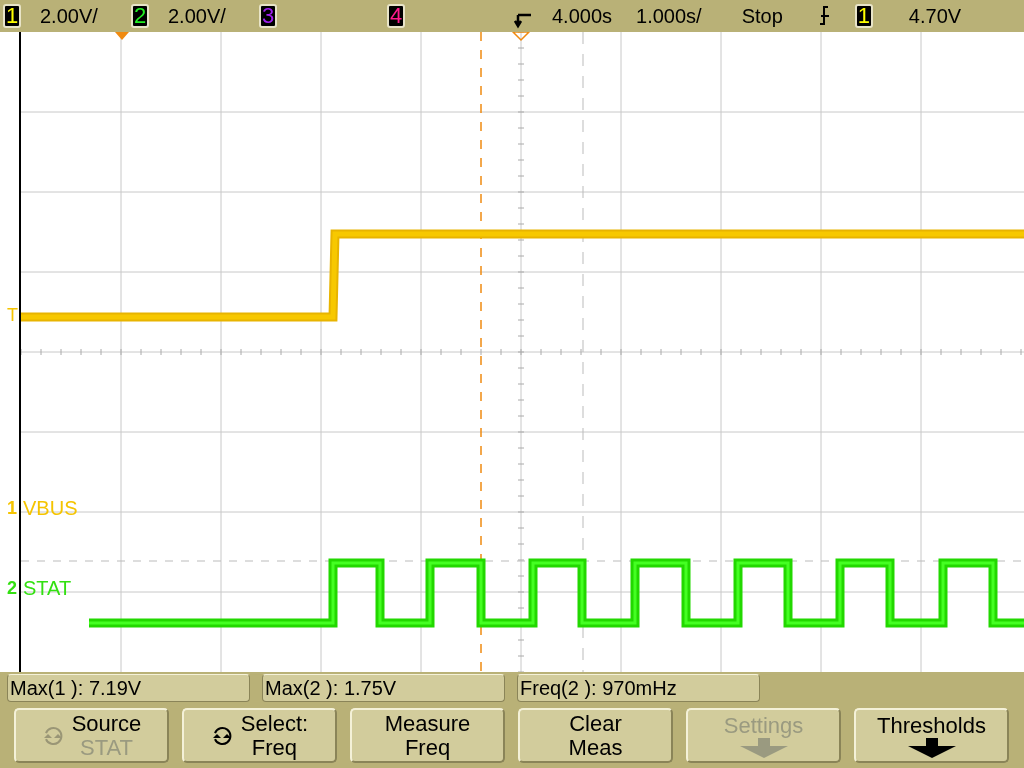 The height and width of the screenshot is (768, 1024). What do you see at coordinates (523, 21) in the screenshot?
I see `delay-icon` at bounding box center [523, 21].